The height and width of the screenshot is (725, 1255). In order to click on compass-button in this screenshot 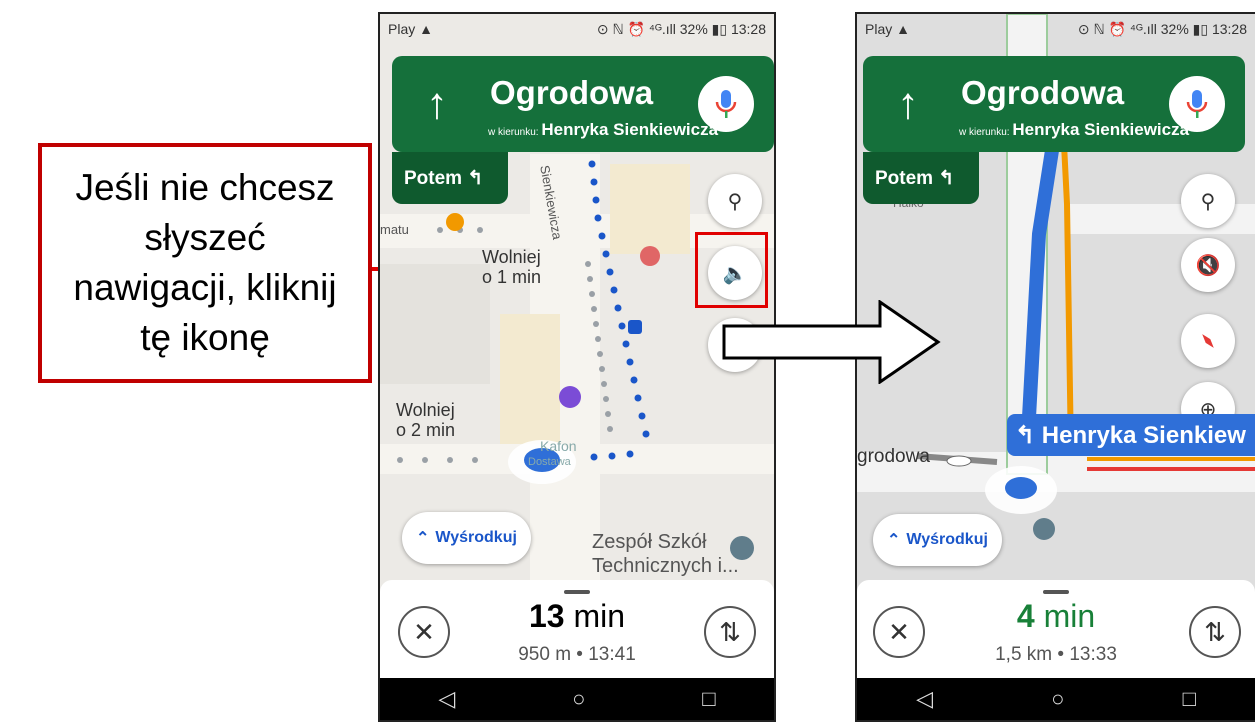, I will do `click(1208, 341)`.